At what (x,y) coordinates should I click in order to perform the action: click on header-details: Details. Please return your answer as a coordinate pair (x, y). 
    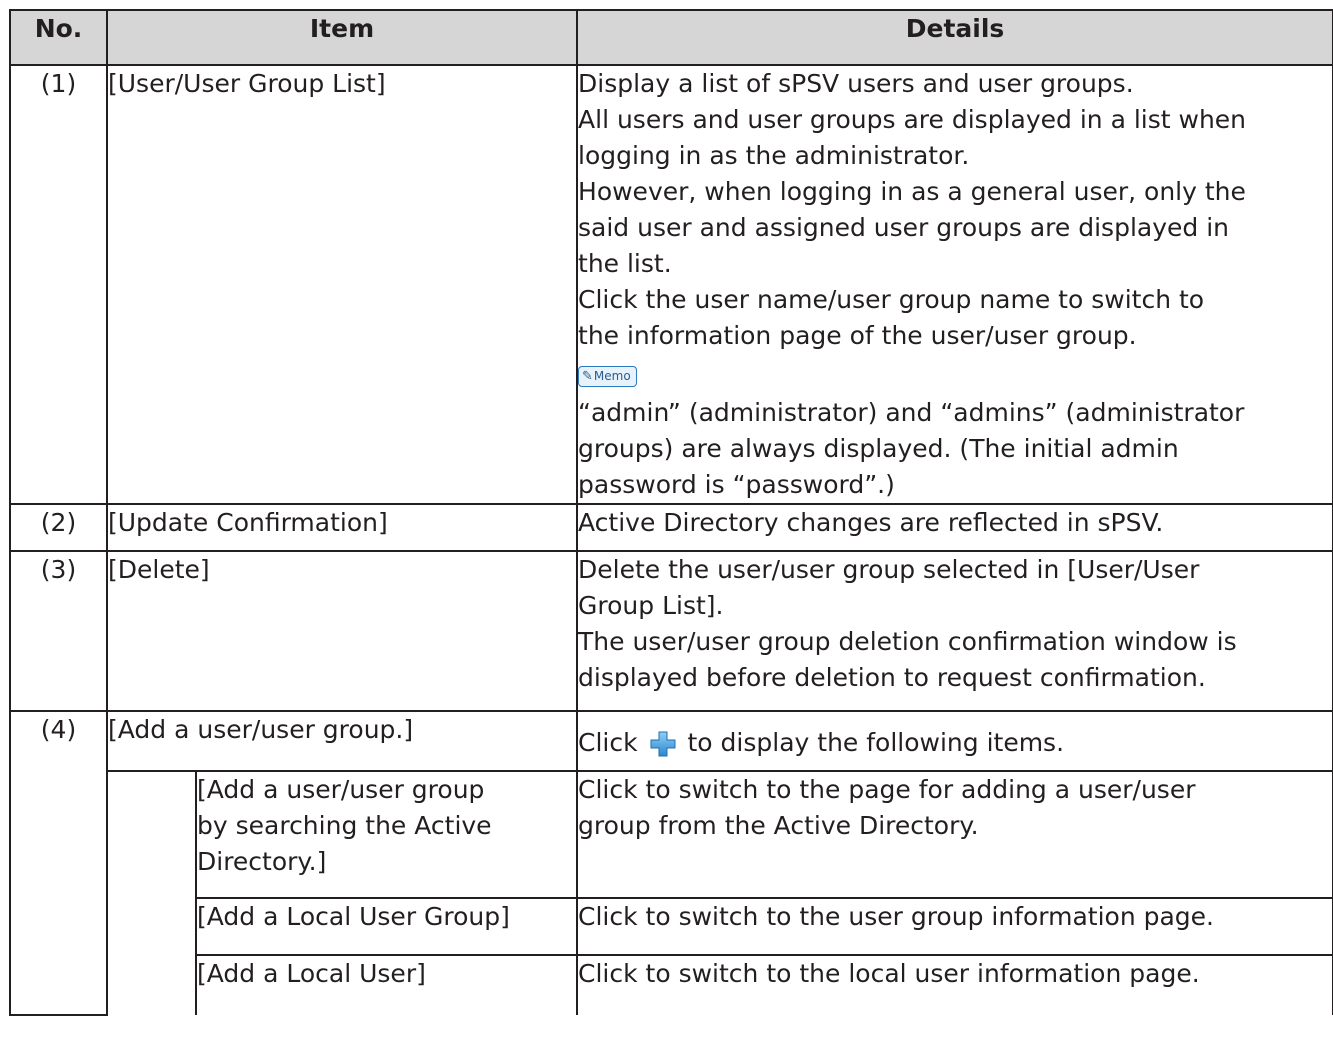
    Looking at the image, I should click on (954, 37).